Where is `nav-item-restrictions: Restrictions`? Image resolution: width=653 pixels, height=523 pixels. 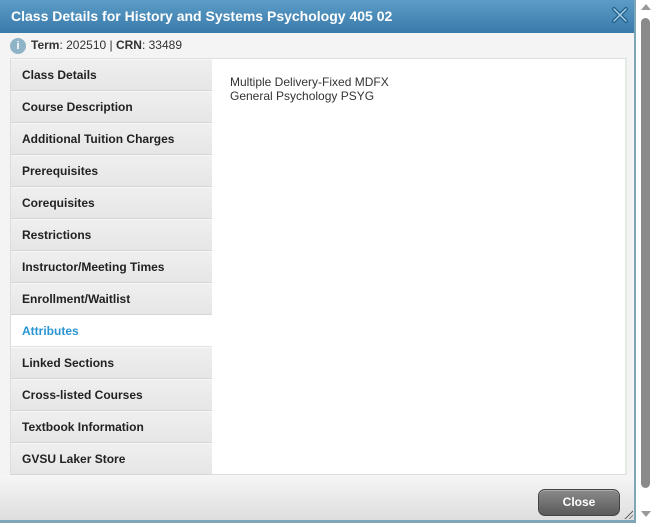
nav-item-restrictions: Restrictions is located at coordinates (111, 235).